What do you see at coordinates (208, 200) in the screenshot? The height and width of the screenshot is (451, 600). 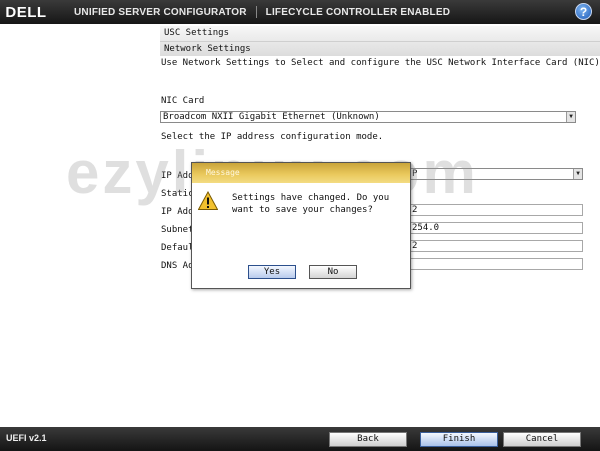 I see `warning-icon` at bounding box center [208, 200].